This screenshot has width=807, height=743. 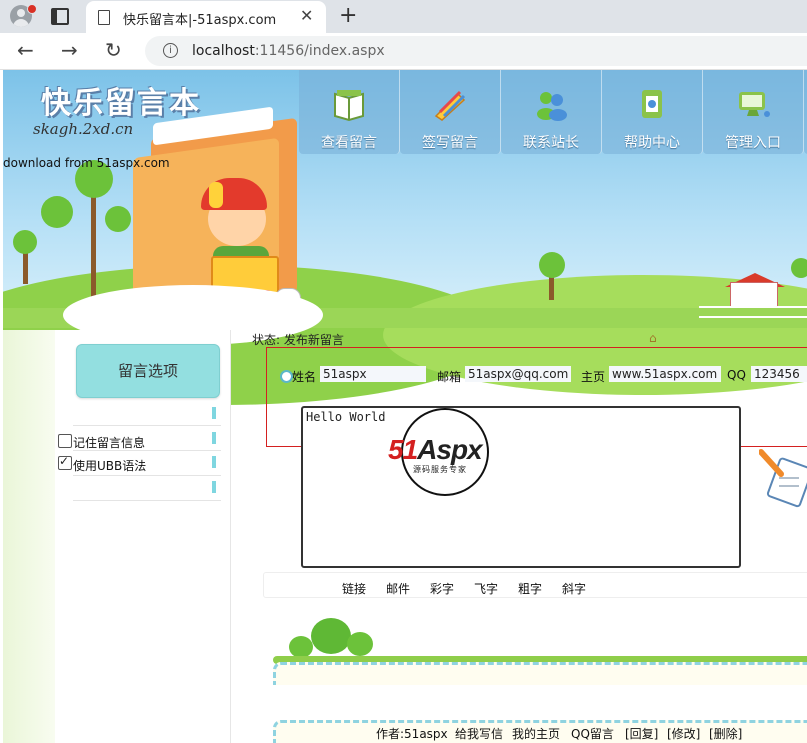 What do you see at coordinates (398, 588) in the screenshot?
I see `email-tool: 邮件` at bounding box center [398, 588].